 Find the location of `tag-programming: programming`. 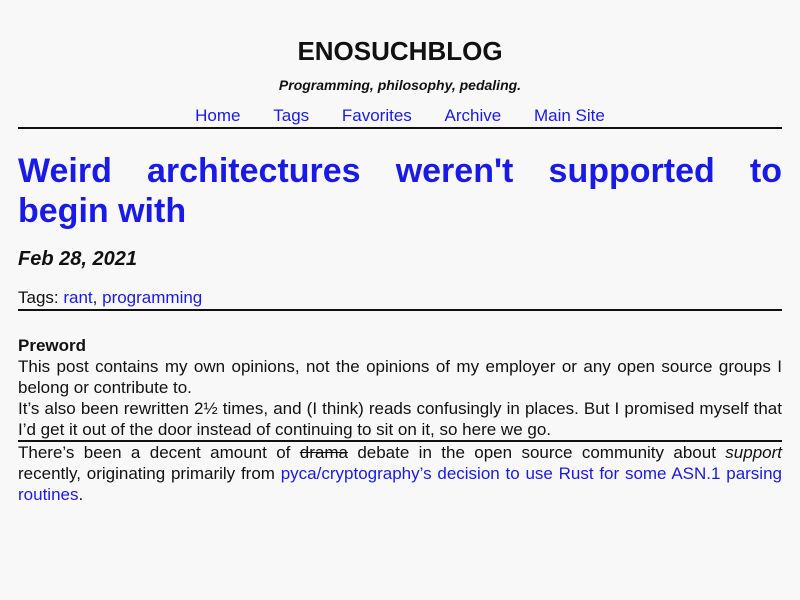

tag-programming: programming is located at coordinates (152, 297).